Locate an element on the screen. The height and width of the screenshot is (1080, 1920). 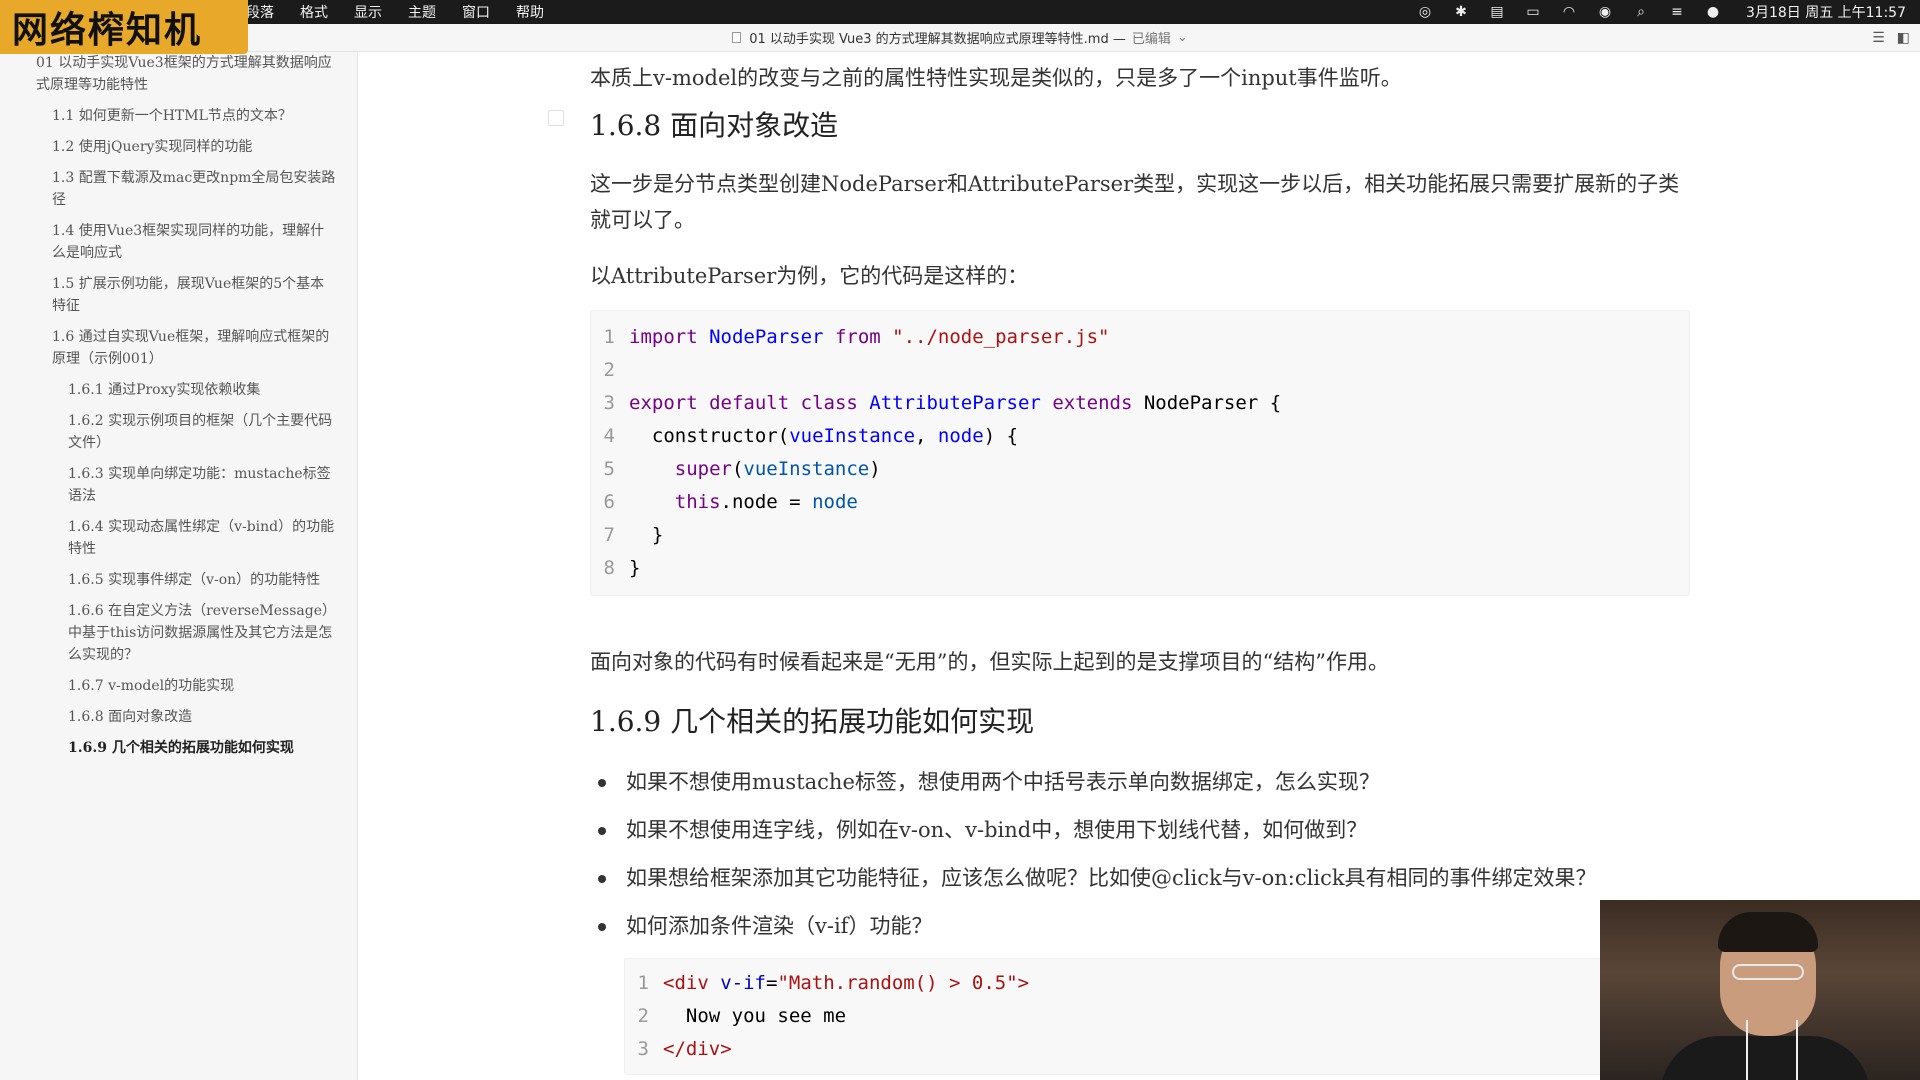
menu-theme: 主题 is located at coordinates (422, 12).